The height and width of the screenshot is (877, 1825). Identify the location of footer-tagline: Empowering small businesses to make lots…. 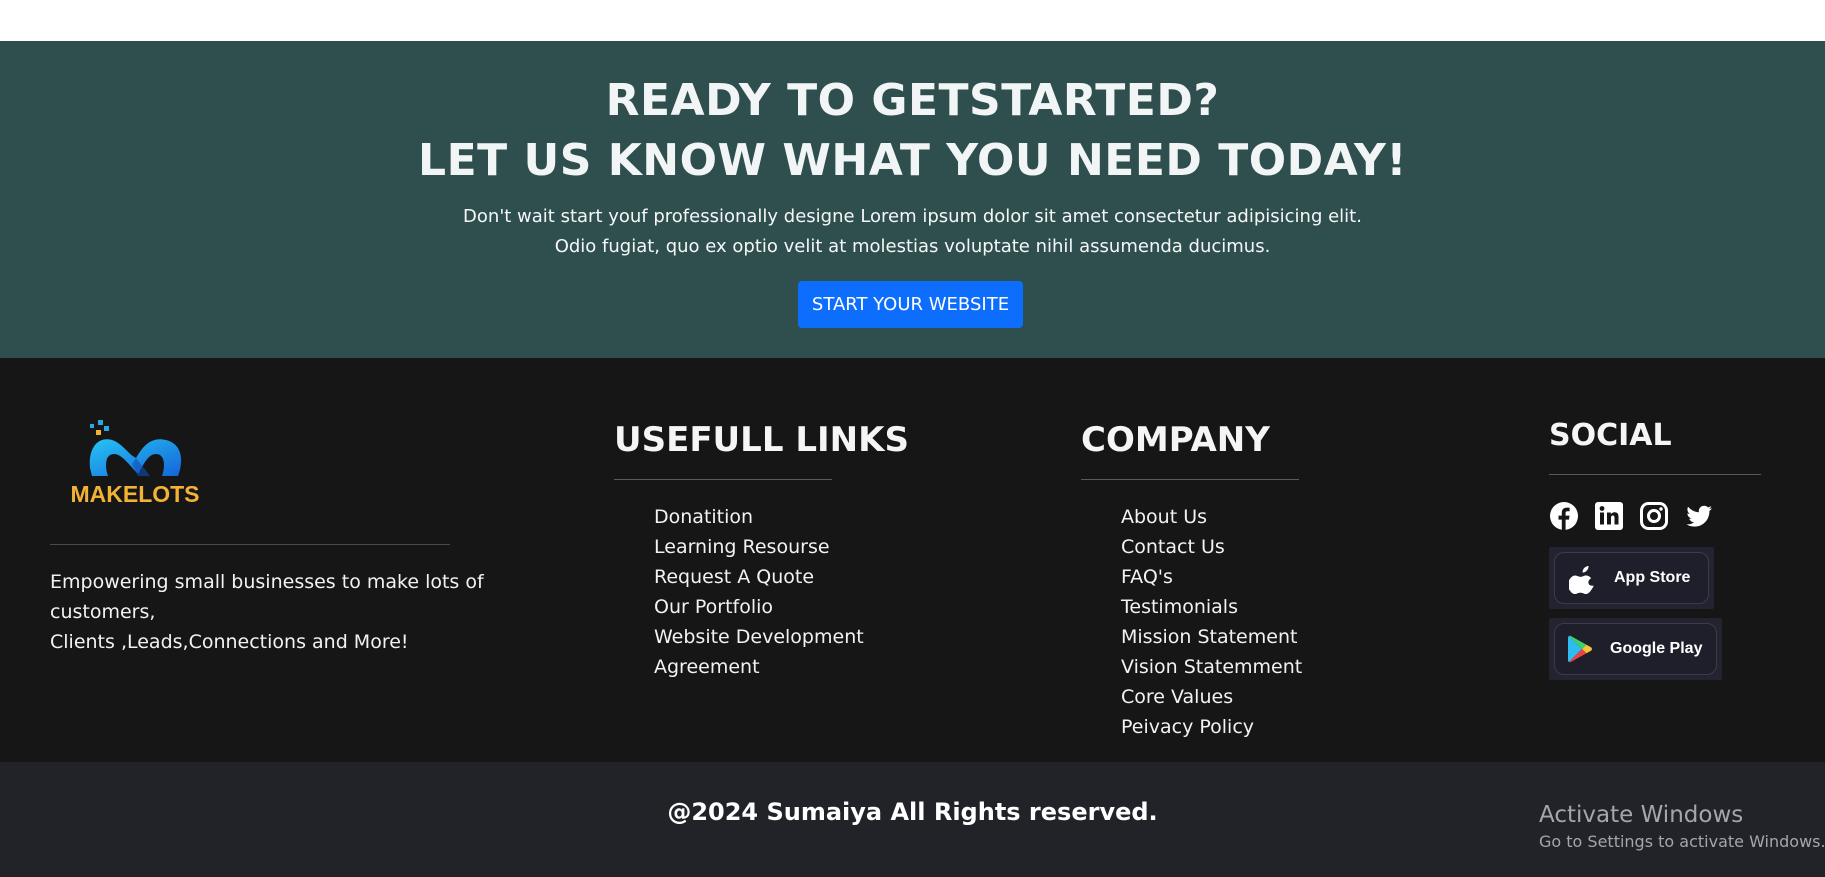
(310, 612).